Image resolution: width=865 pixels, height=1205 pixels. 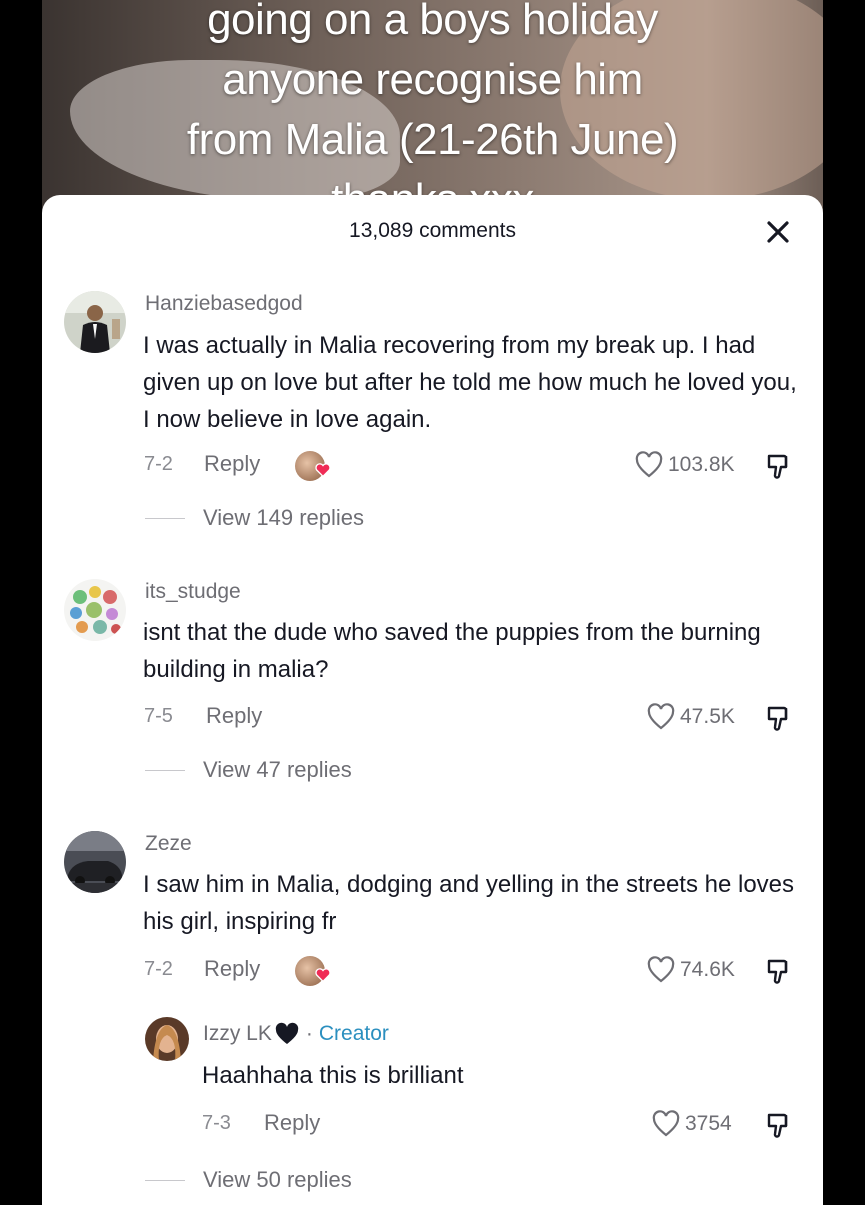 What do you see at coordinates (21, 600) in the screenshot?
I see `letterbox-left` at bounding box center [21, 600].